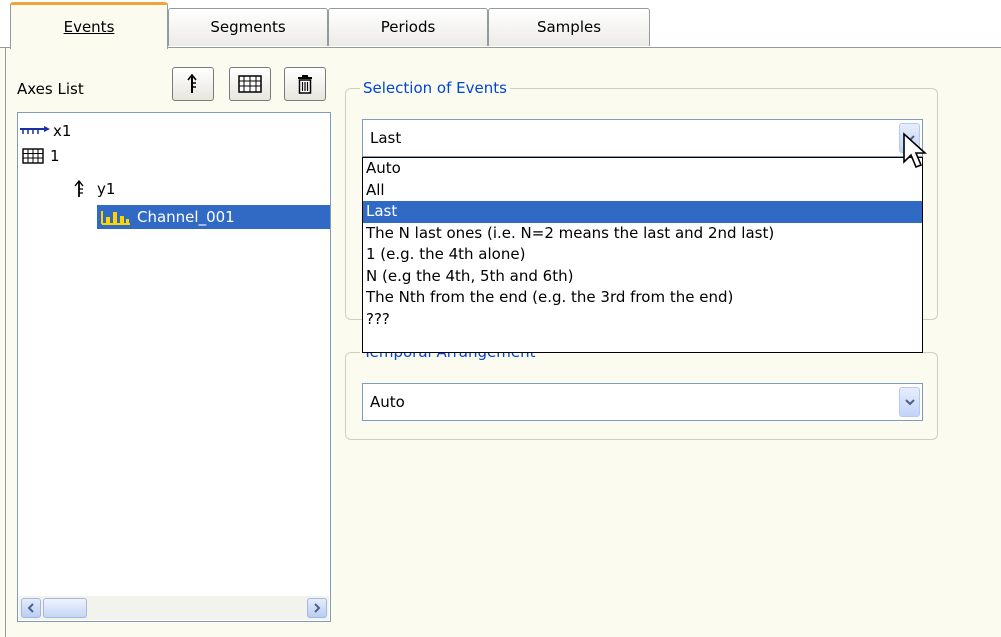 This screenshot has width=1001, height=637. I want to click on selection-of-events-title: Selection of Events, so click(435, 88).